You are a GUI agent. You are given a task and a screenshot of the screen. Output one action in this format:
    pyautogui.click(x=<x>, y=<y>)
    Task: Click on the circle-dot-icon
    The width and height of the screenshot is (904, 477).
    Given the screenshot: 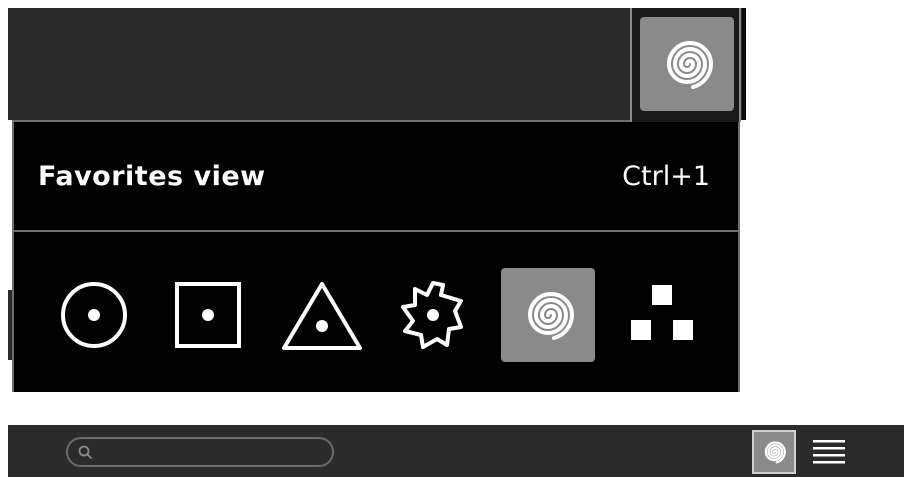 What is the action you would take?
    pyautogui.click(x=94, y=315)
    